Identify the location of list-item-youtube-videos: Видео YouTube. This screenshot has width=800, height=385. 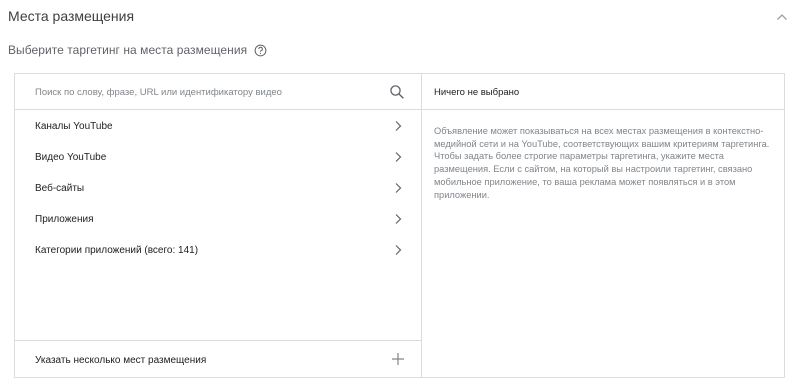
(218, 156).